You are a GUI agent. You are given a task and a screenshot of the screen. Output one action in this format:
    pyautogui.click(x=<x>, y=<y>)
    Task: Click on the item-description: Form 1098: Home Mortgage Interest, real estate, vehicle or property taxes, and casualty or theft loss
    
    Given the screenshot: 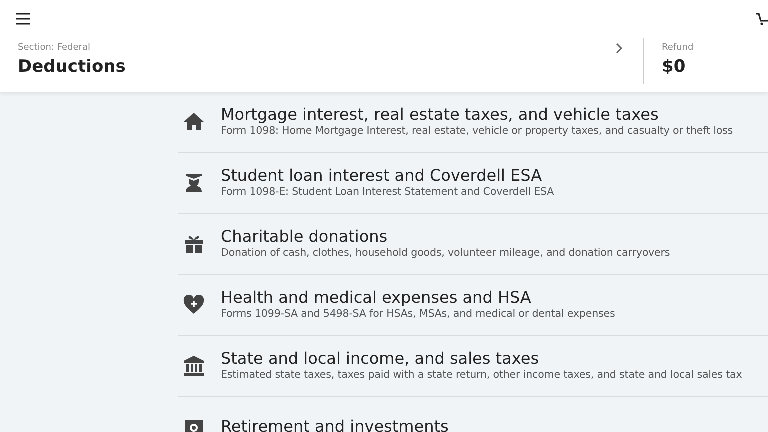 What is the action you would take?
    pyautogui.click(x=477, y=131)
    